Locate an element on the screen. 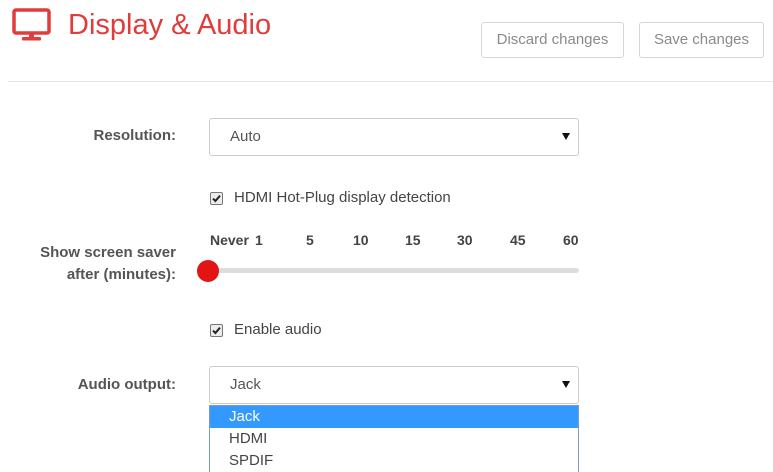 Image resolution: width=773 pixels, height=472 pixels. dropdown-option-jack: Jack is located at coordinates (394, 417).